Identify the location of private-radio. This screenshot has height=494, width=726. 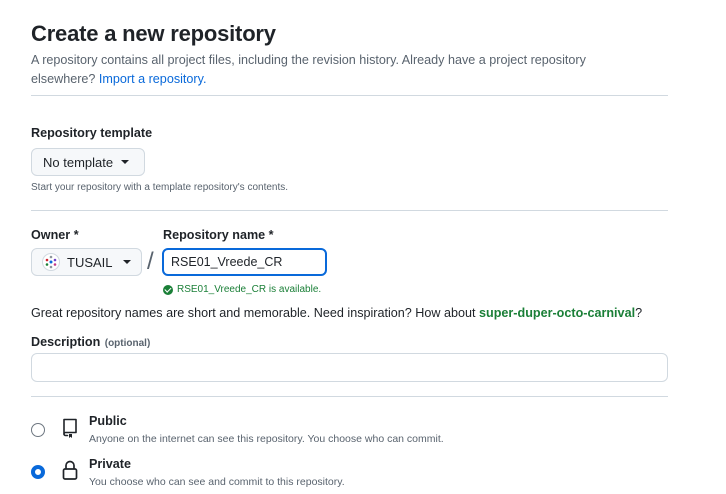
(38, 472).